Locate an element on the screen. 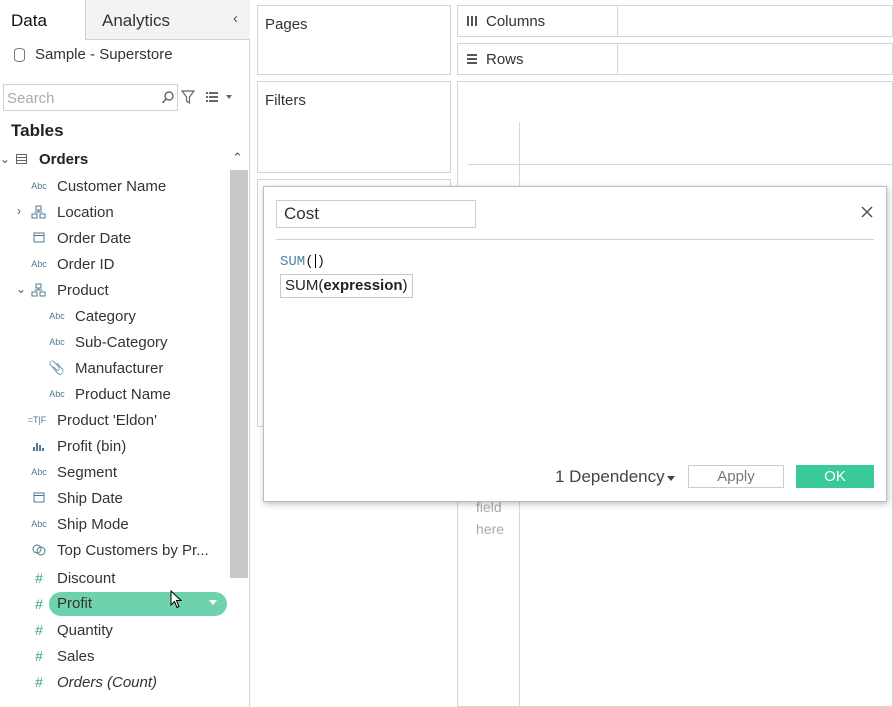 This screenshot has width=893, height=707. field-manufacturer: 📎 Manufacturer is located at coordinates (115, 369).